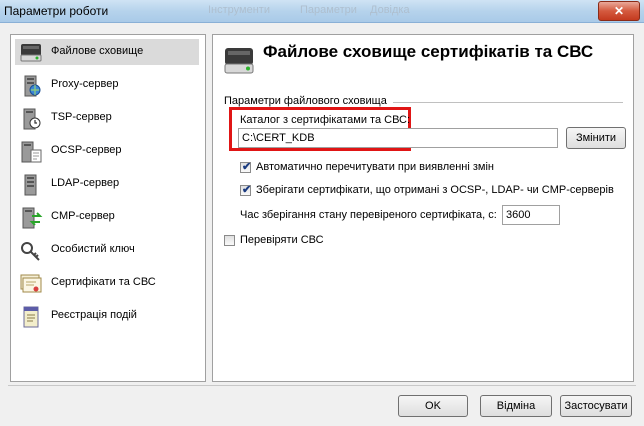  What do you see at coordinates (531, 215) in the screenshot?
I see `cache-time-input` at bounding box center [531, 215].